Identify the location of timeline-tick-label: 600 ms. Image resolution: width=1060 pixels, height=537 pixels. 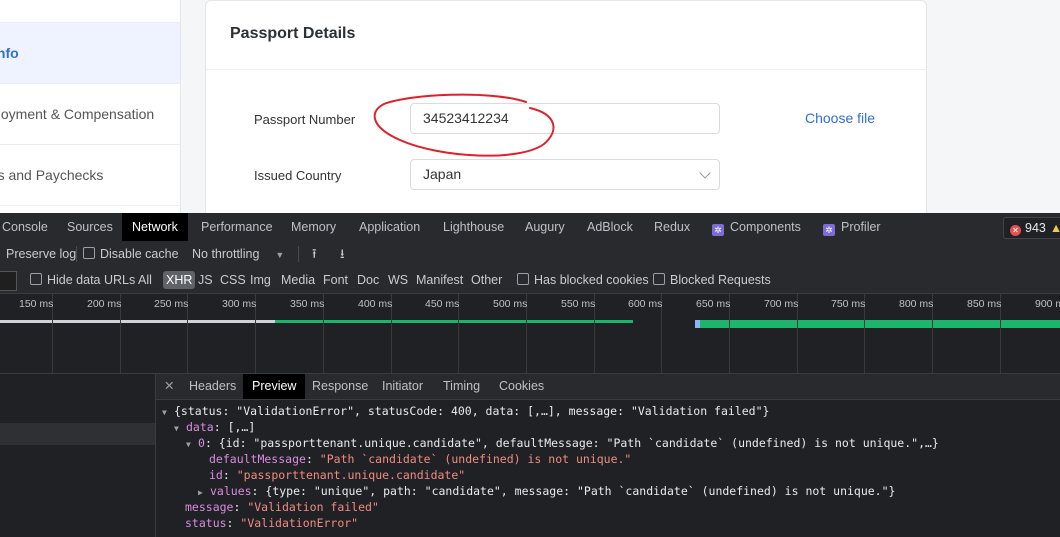
(645, 304).